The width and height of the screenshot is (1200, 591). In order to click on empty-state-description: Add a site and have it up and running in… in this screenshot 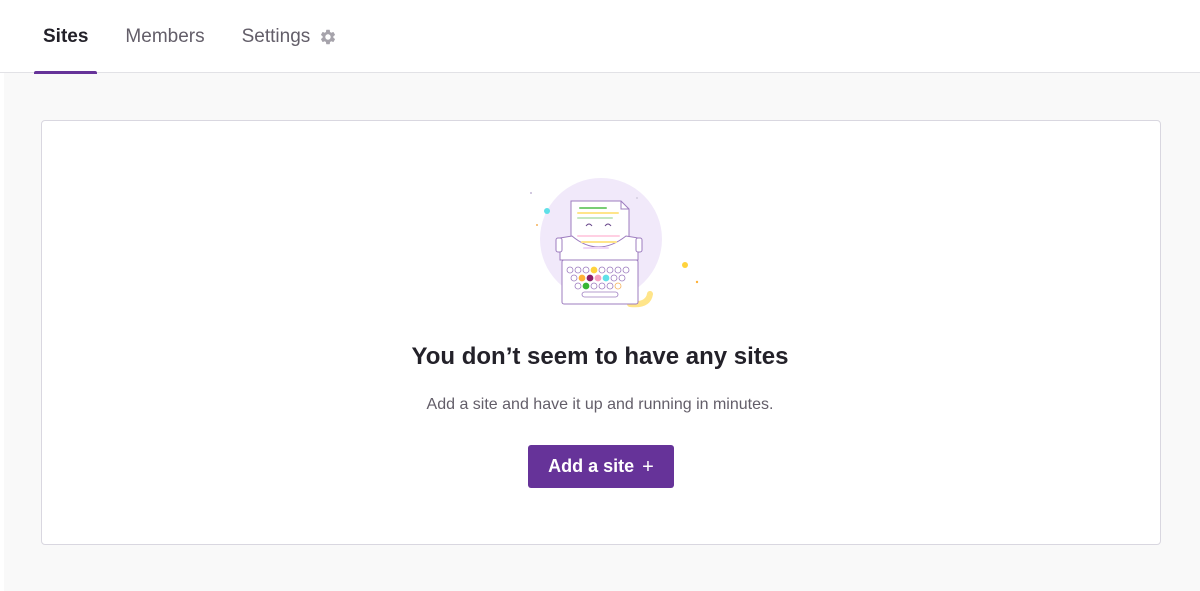, I will do `click(600, 404)`.